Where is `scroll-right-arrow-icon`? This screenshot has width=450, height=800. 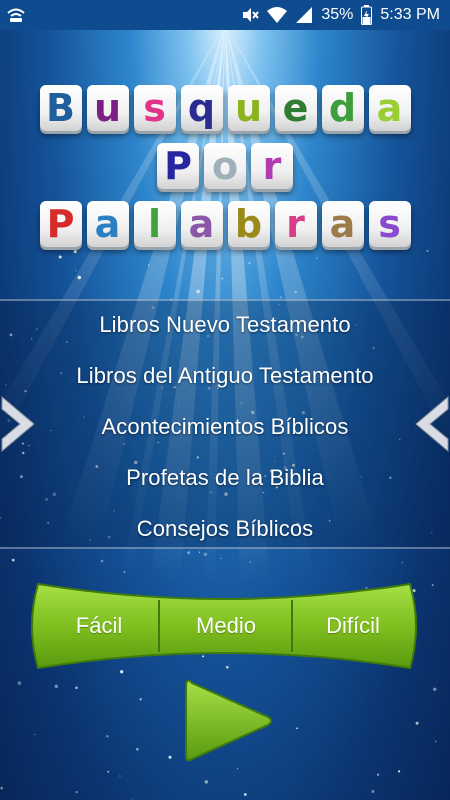
scroll-right-arrow-icon is located at coordinates (432, 424).